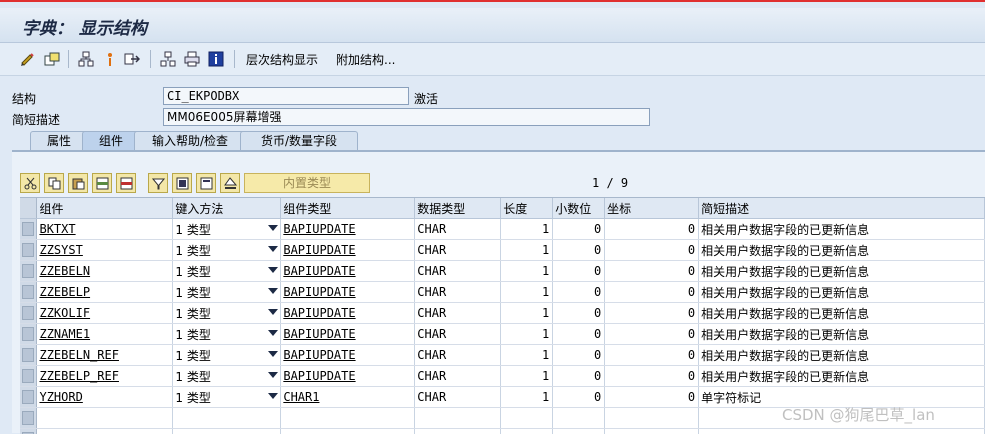 Image resolution: width=985 pixels, height=434 pixels. What do you see at coordinates (168, 59) in the screenshot?
I see `hierarchy-icon` at bounding box center [168, 59].